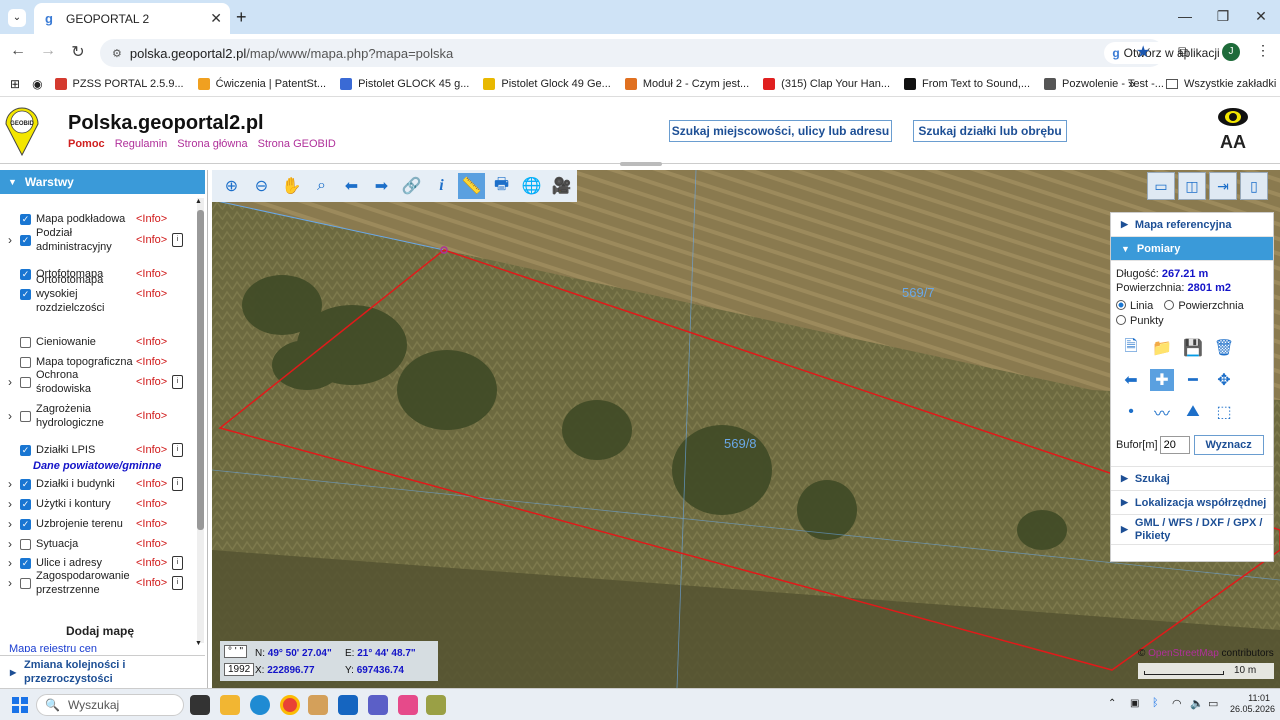 Image resolution: width=1280 pixels, height=720 pixels. I want to click on help-link: Pomoc, so click(86, 144).